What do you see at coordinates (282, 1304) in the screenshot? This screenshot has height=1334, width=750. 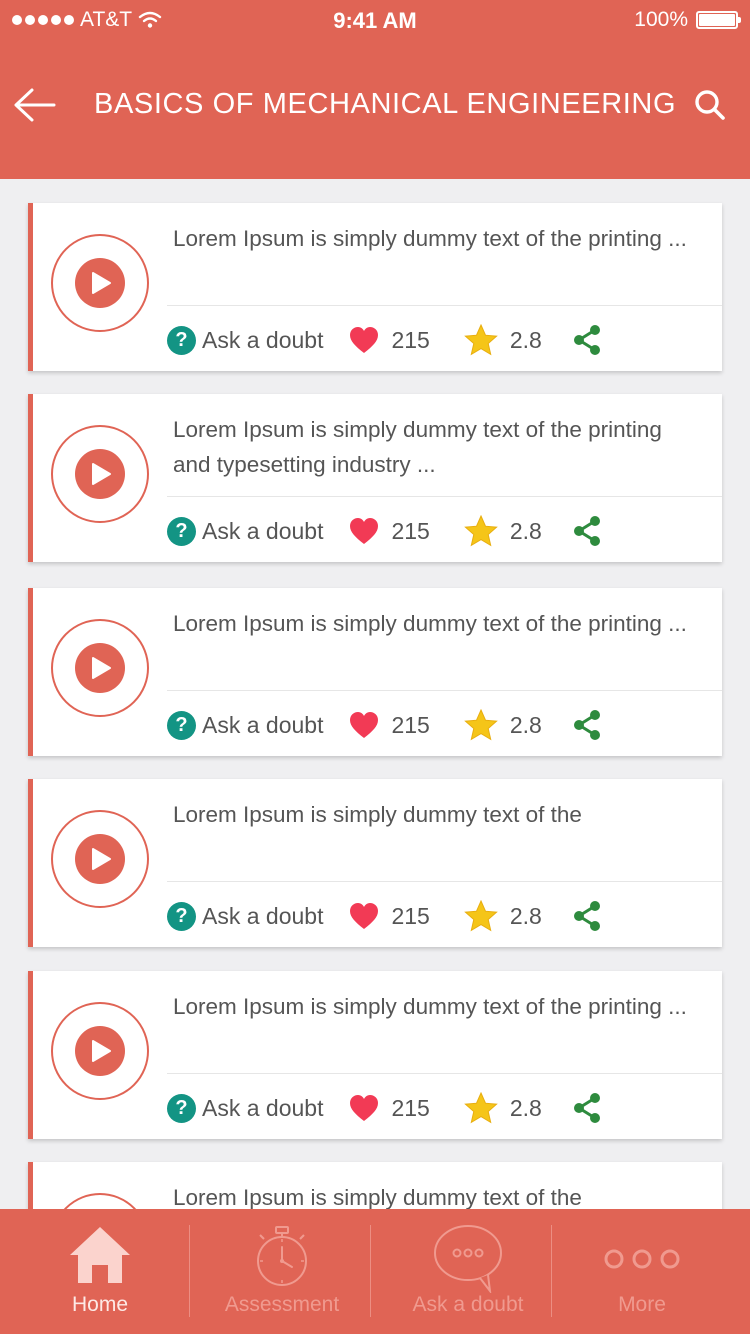 I see `nav-assessment-label: Assessment` at bounding box center [282, 1304].